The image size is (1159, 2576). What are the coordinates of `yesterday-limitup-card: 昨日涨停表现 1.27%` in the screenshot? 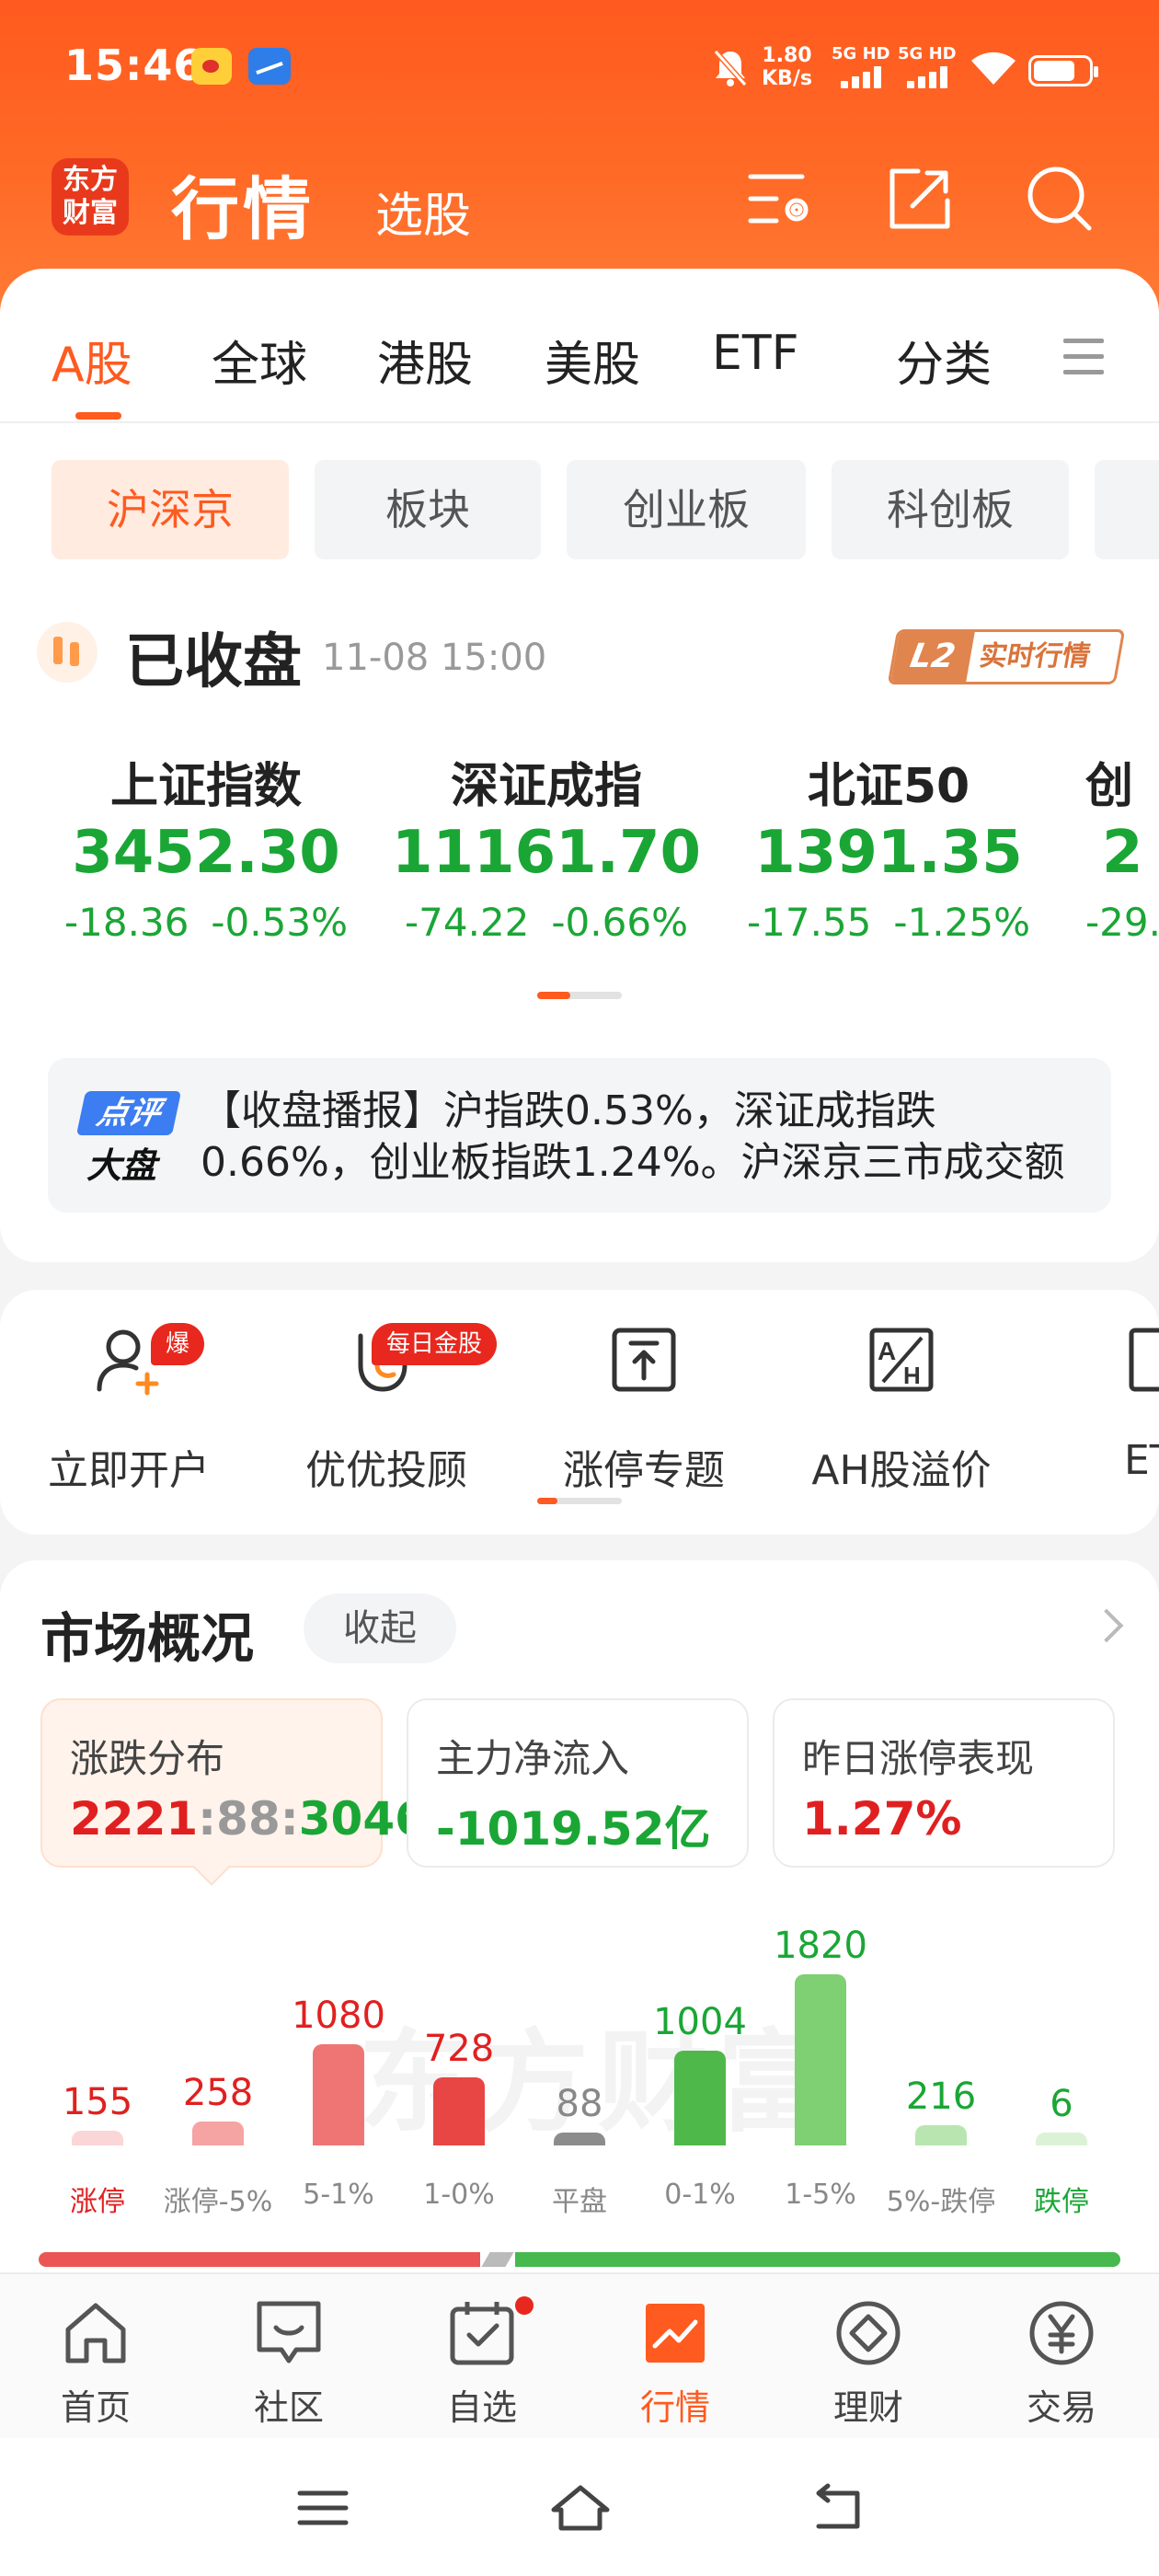 It's located at (944, 1783).